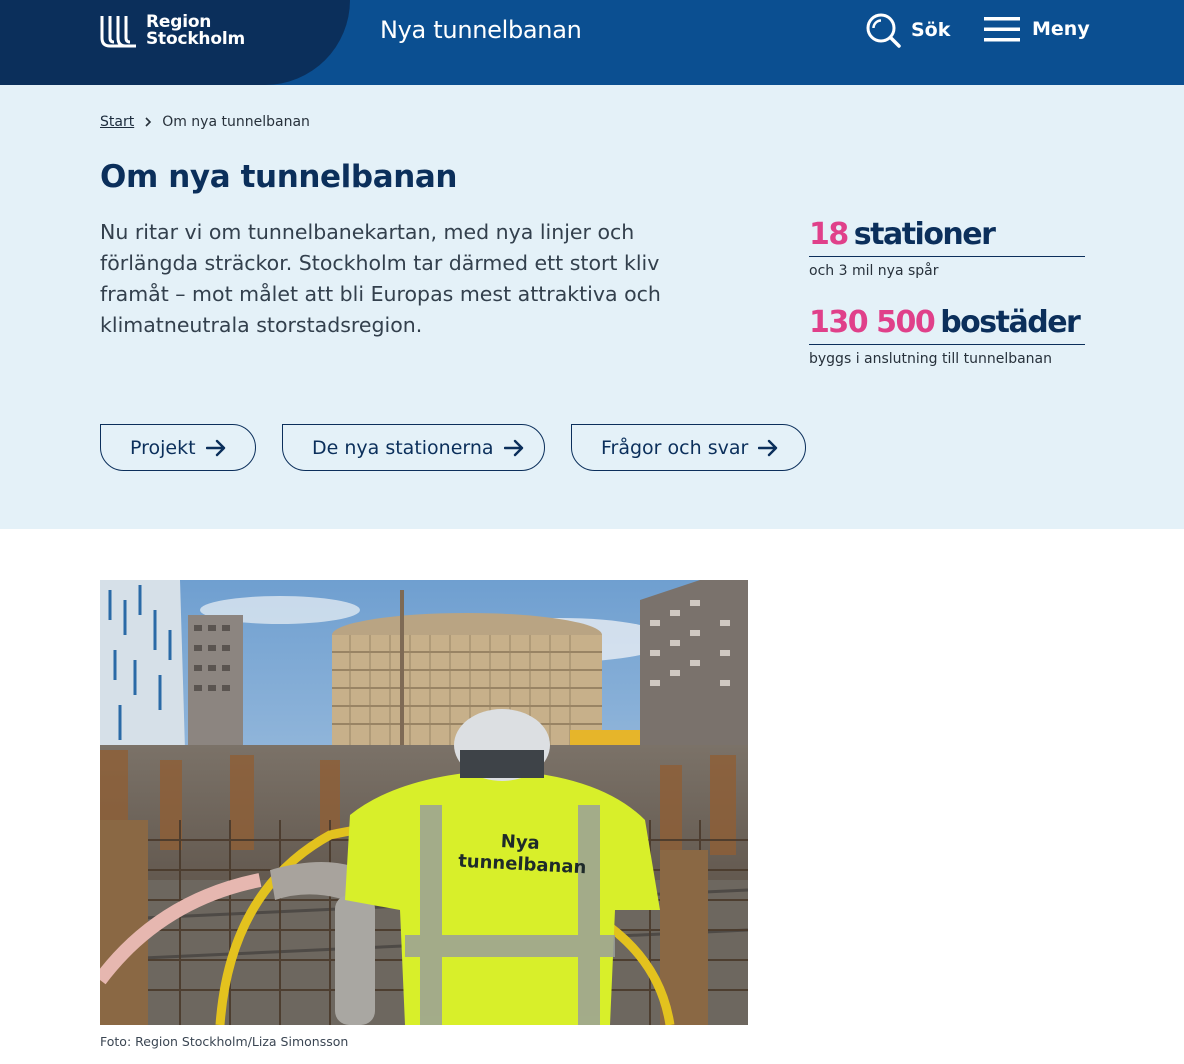 This screenshot has width=1184, height=1064. I want to click on button-label: Frågor och svar, so click(675, 447).